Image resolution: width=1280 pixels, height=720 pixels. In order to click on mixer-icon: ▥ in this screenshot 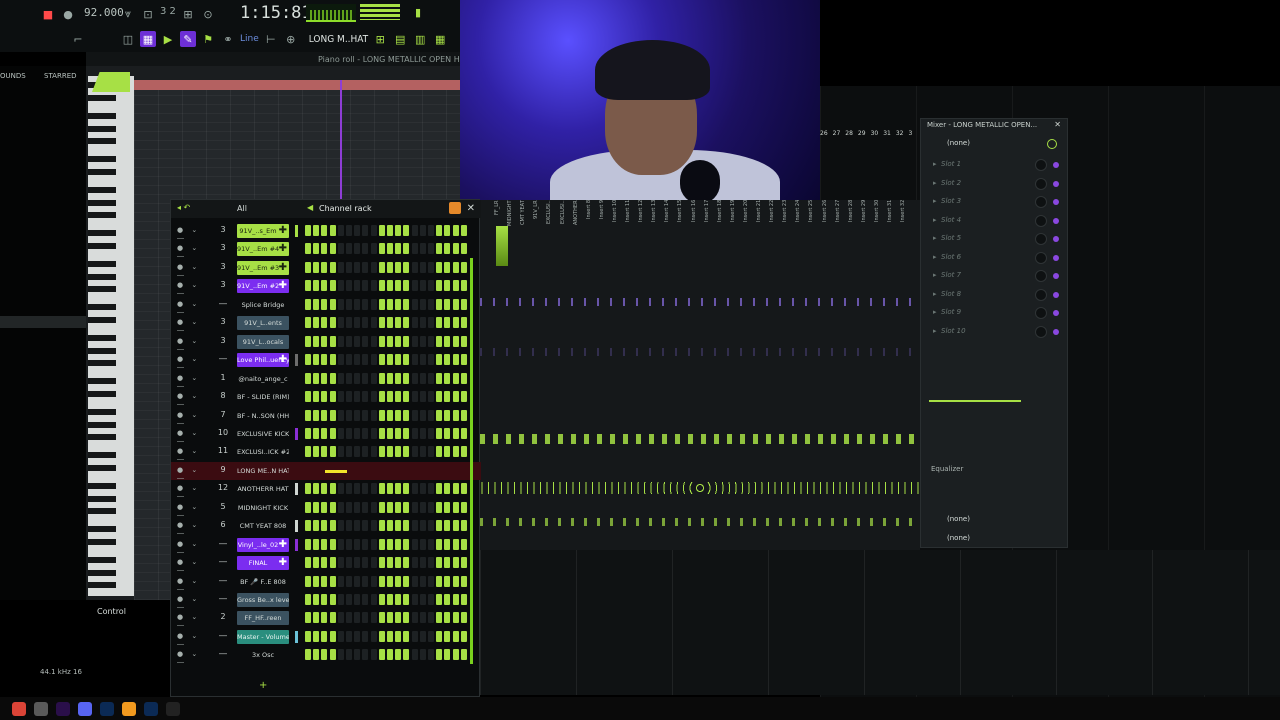, I will do `click(420, 39)`.